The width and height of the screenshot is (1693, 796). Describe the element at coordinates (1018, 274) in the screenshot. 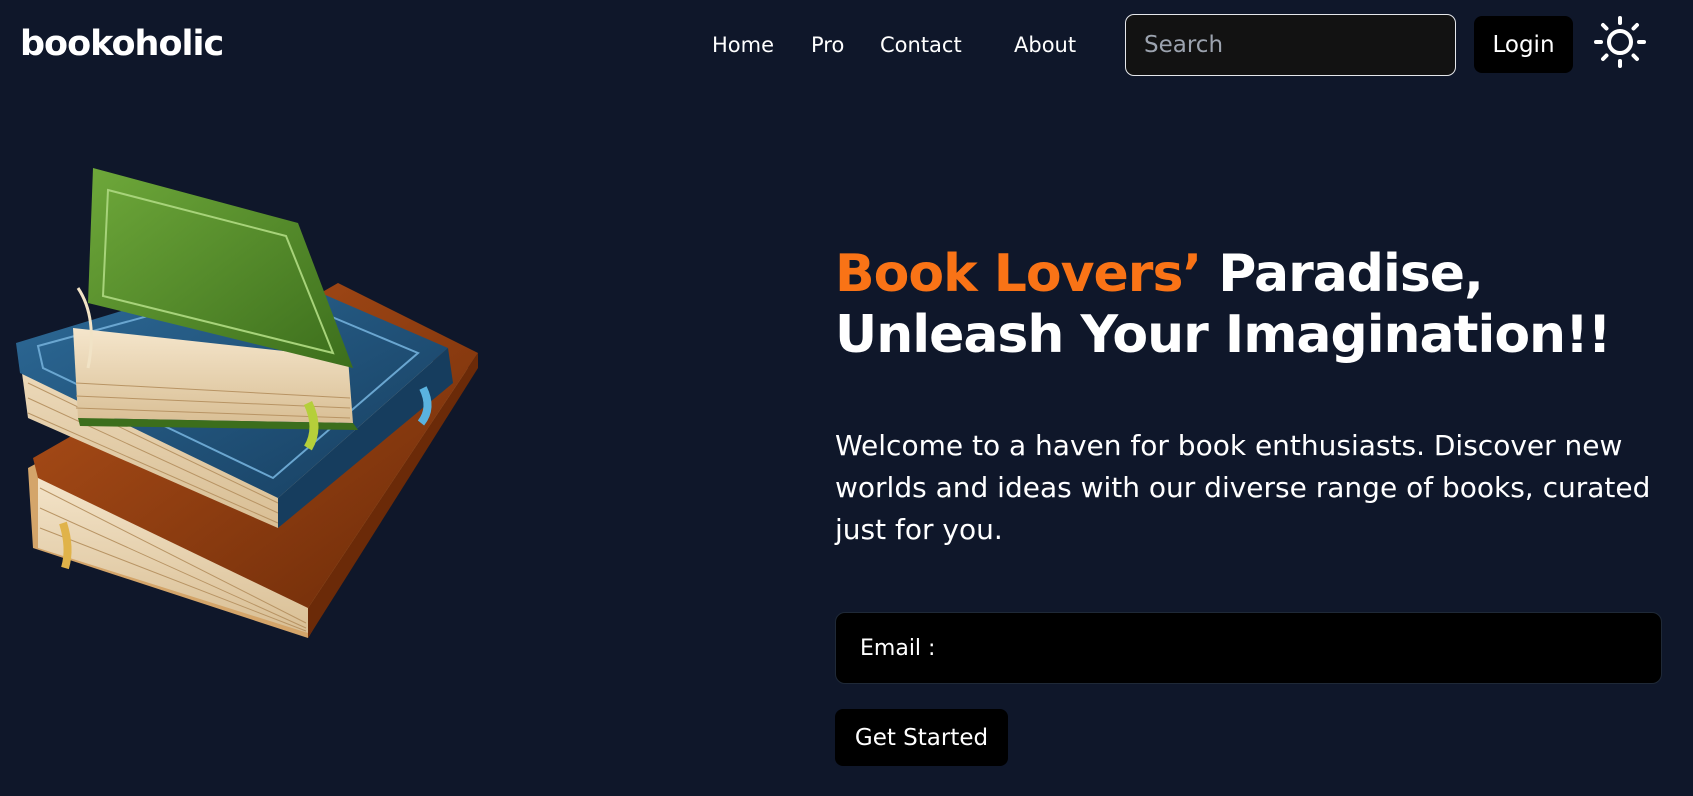

I see `hero-heading-accent: Book Lovers’` at that location.